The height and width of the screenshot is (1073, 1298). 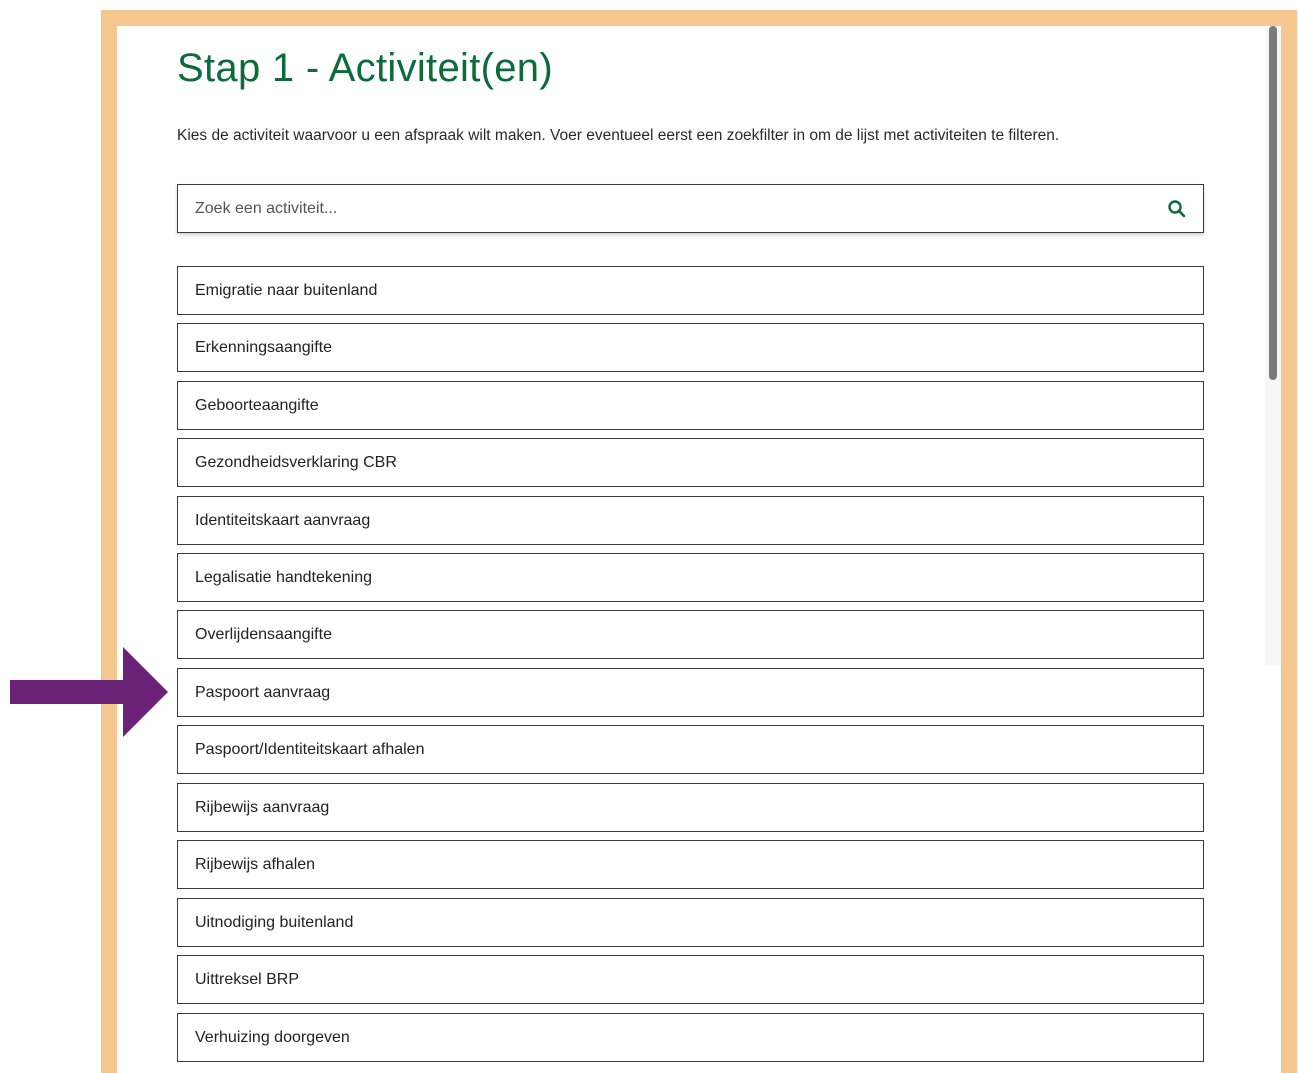 I want to click on list-item-paspoort-aanvraag: Paspoort aanvraag, so click(x=690, y=692).